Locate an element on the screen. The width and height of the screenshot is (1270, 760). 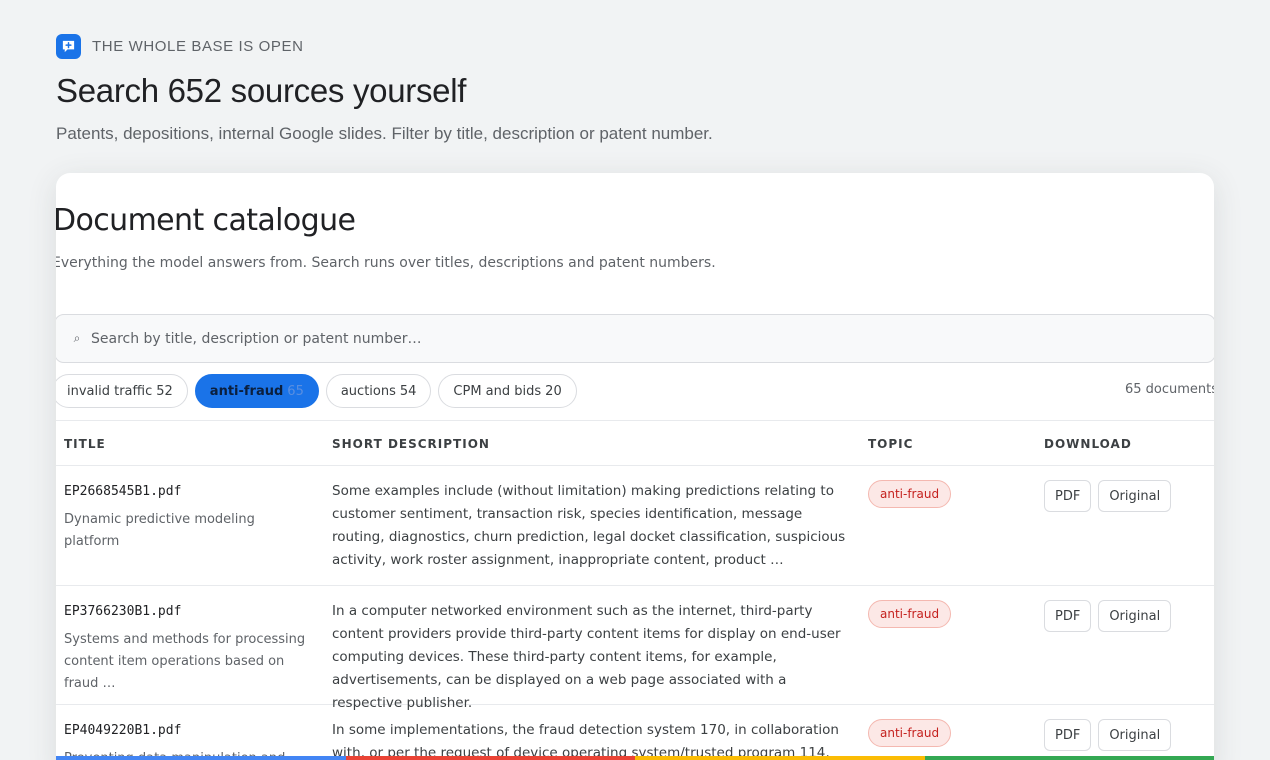
search-icon: ⌕ is located at coordinates (77, 338).